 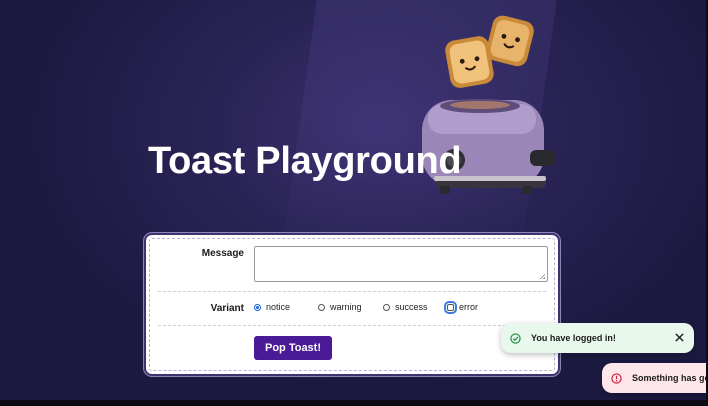 What do you see at coordinates (670, 378) in the screenshot?
I see `toast-message: Something has go` at bounding box center [670, 378].